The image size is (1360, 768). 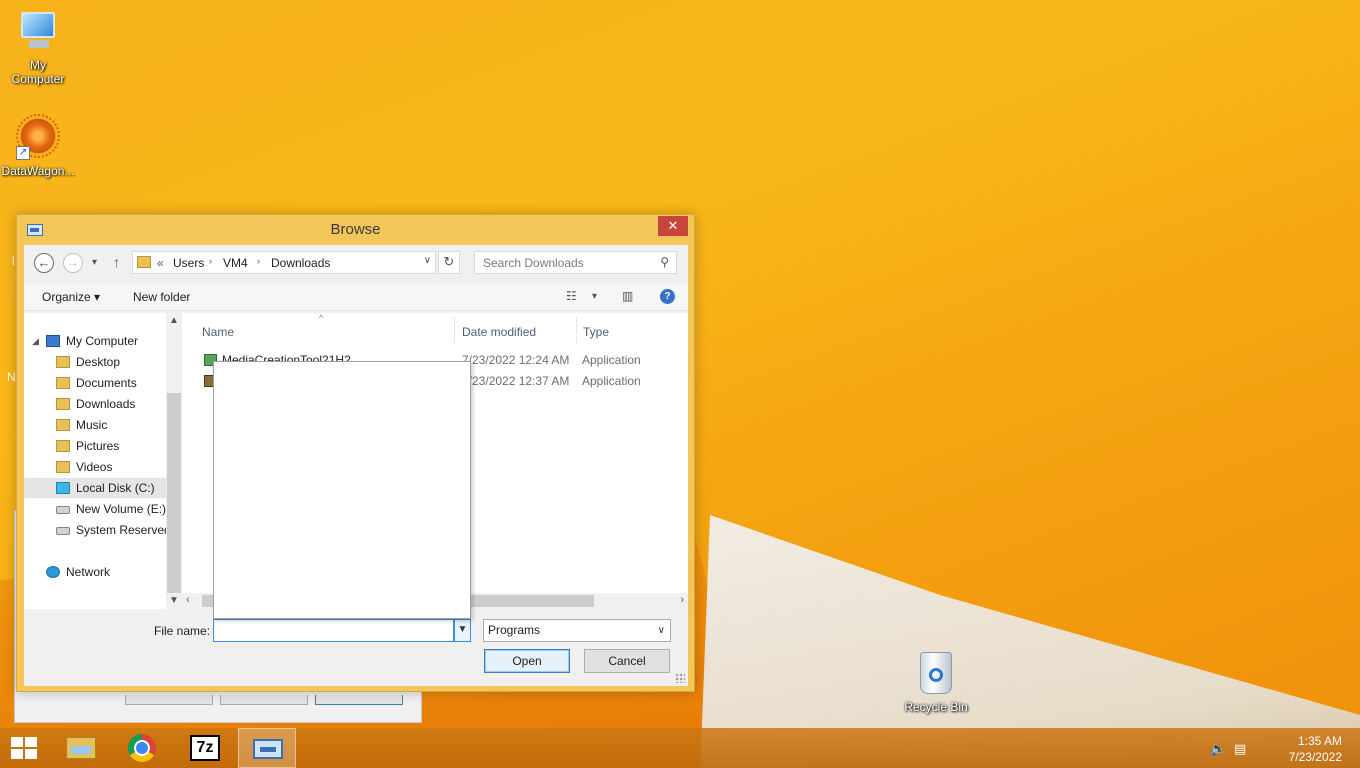 I want to click on search-box: ⚲, so click(x=575, y=262).